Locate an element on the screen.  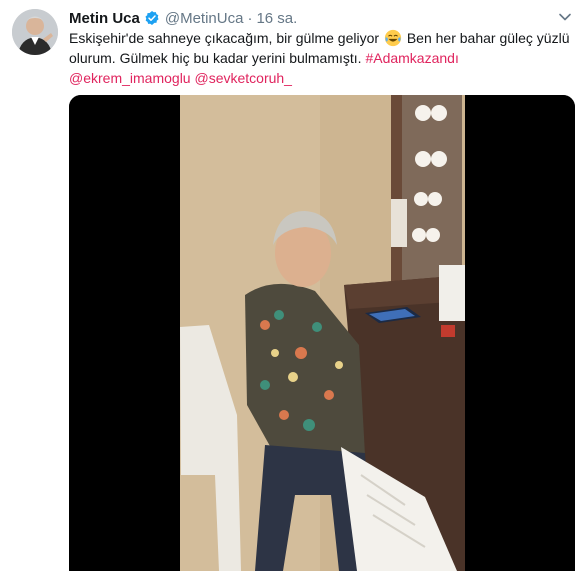
avatar is located at coordinates (35, 32).